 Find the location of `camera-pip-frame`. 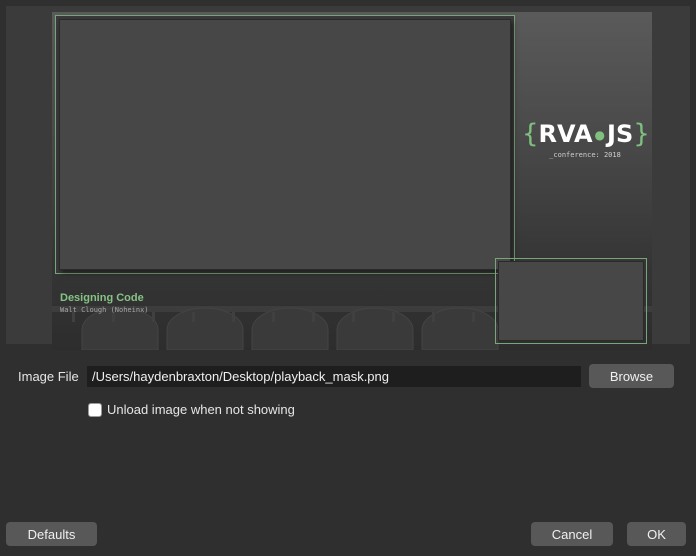

camera-pip-frame is located at coordinates (571, 301).